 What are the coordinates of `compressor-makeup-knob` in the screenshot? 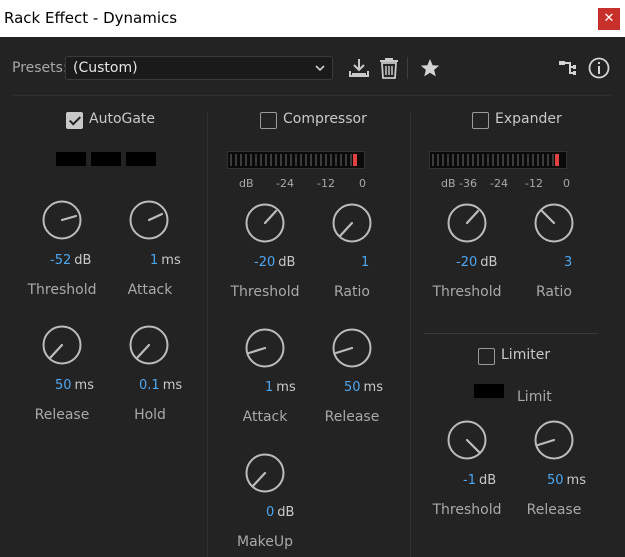 It's located at (265, 473).